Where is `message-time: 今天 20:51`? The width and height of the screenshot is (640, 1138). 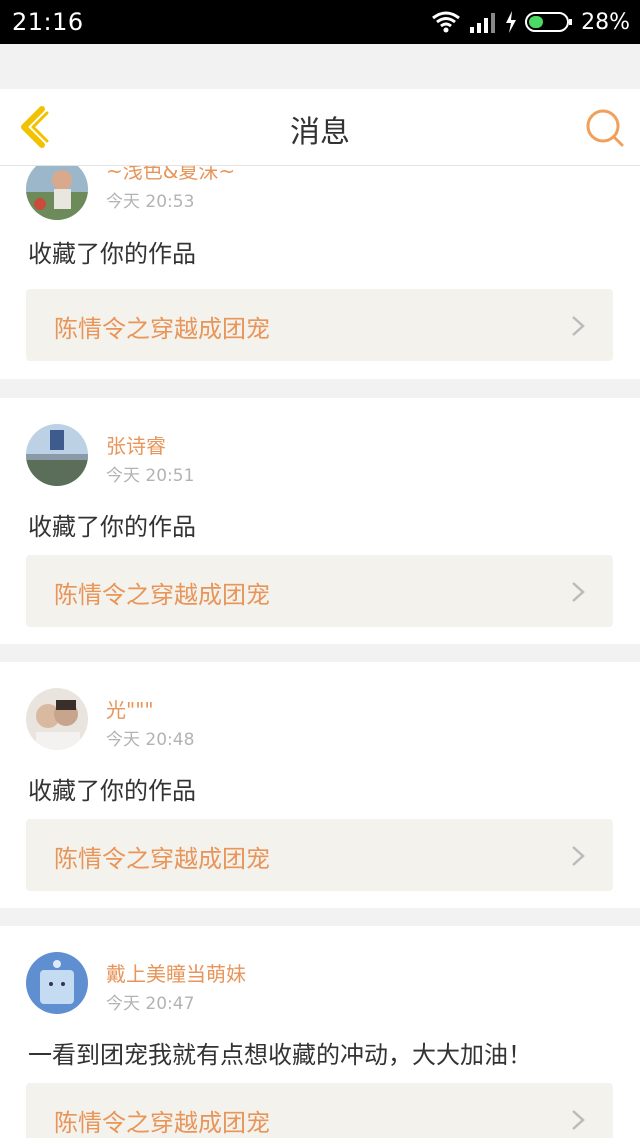
message-time: 今天 20:51 is located at coordinates (150, 476).